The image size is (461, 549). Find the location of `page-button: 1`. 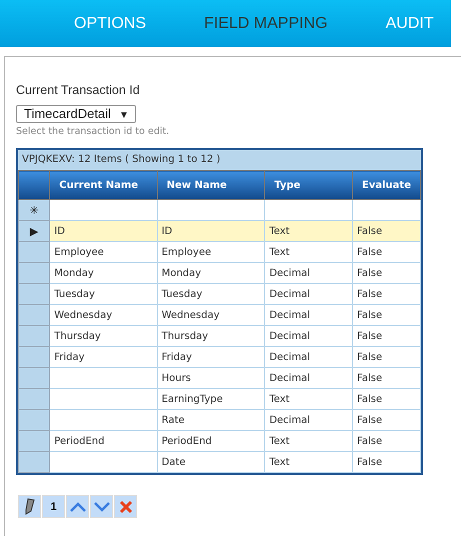

page-button: 1 is located at coordinates (53, 506).